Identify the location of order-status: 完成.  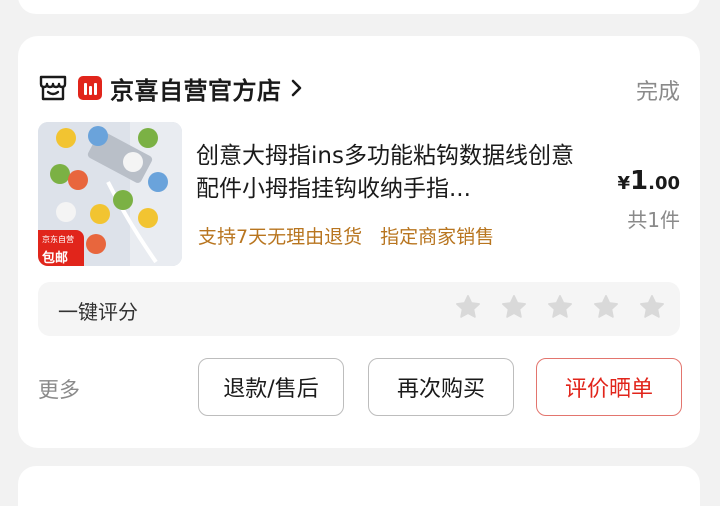
(657, 92).